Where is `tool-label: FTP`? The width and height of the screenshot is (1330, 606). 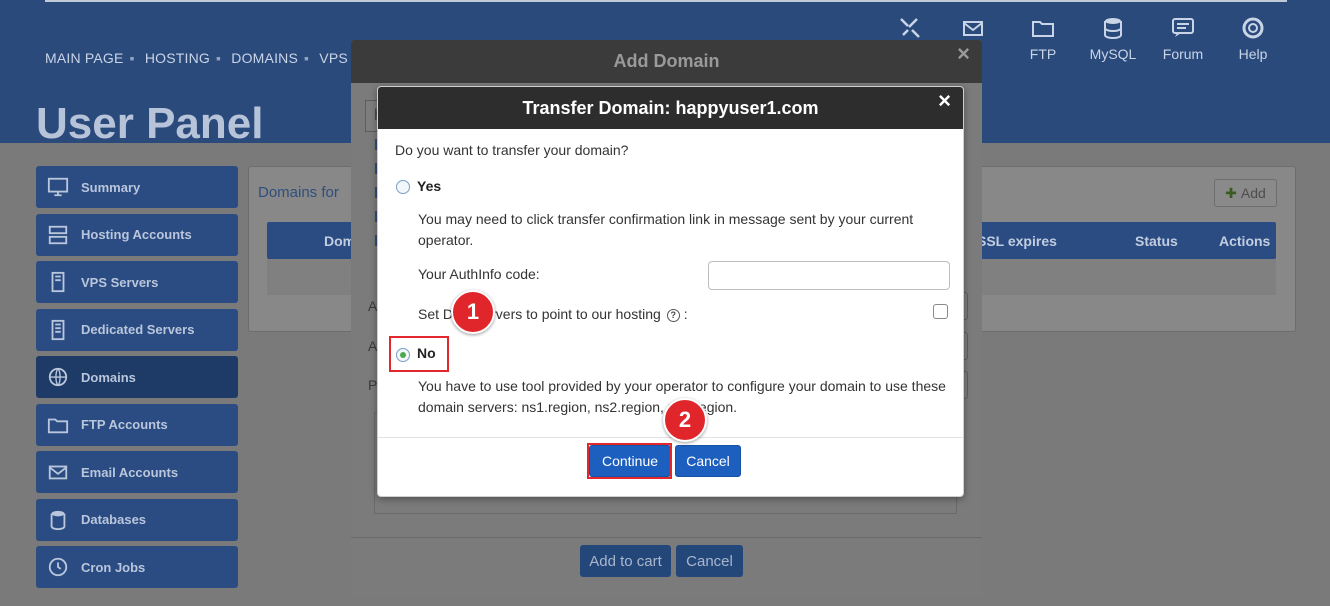 tool-label: FTP is located at coordinates (1043, 54).